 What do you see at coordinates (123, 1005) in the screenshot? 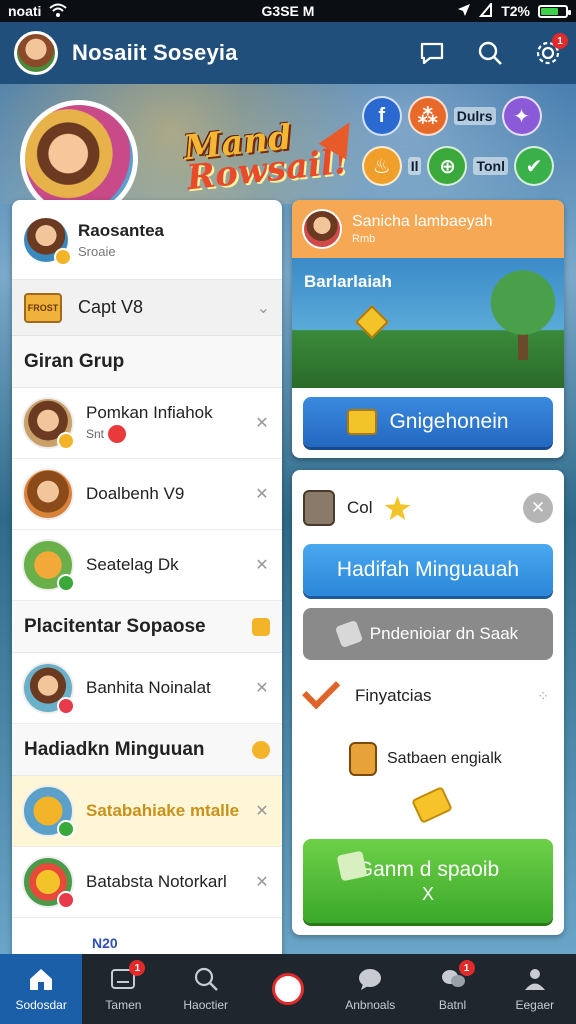
I see `nav-label: Tamen` at bounding box center [123, 1005].